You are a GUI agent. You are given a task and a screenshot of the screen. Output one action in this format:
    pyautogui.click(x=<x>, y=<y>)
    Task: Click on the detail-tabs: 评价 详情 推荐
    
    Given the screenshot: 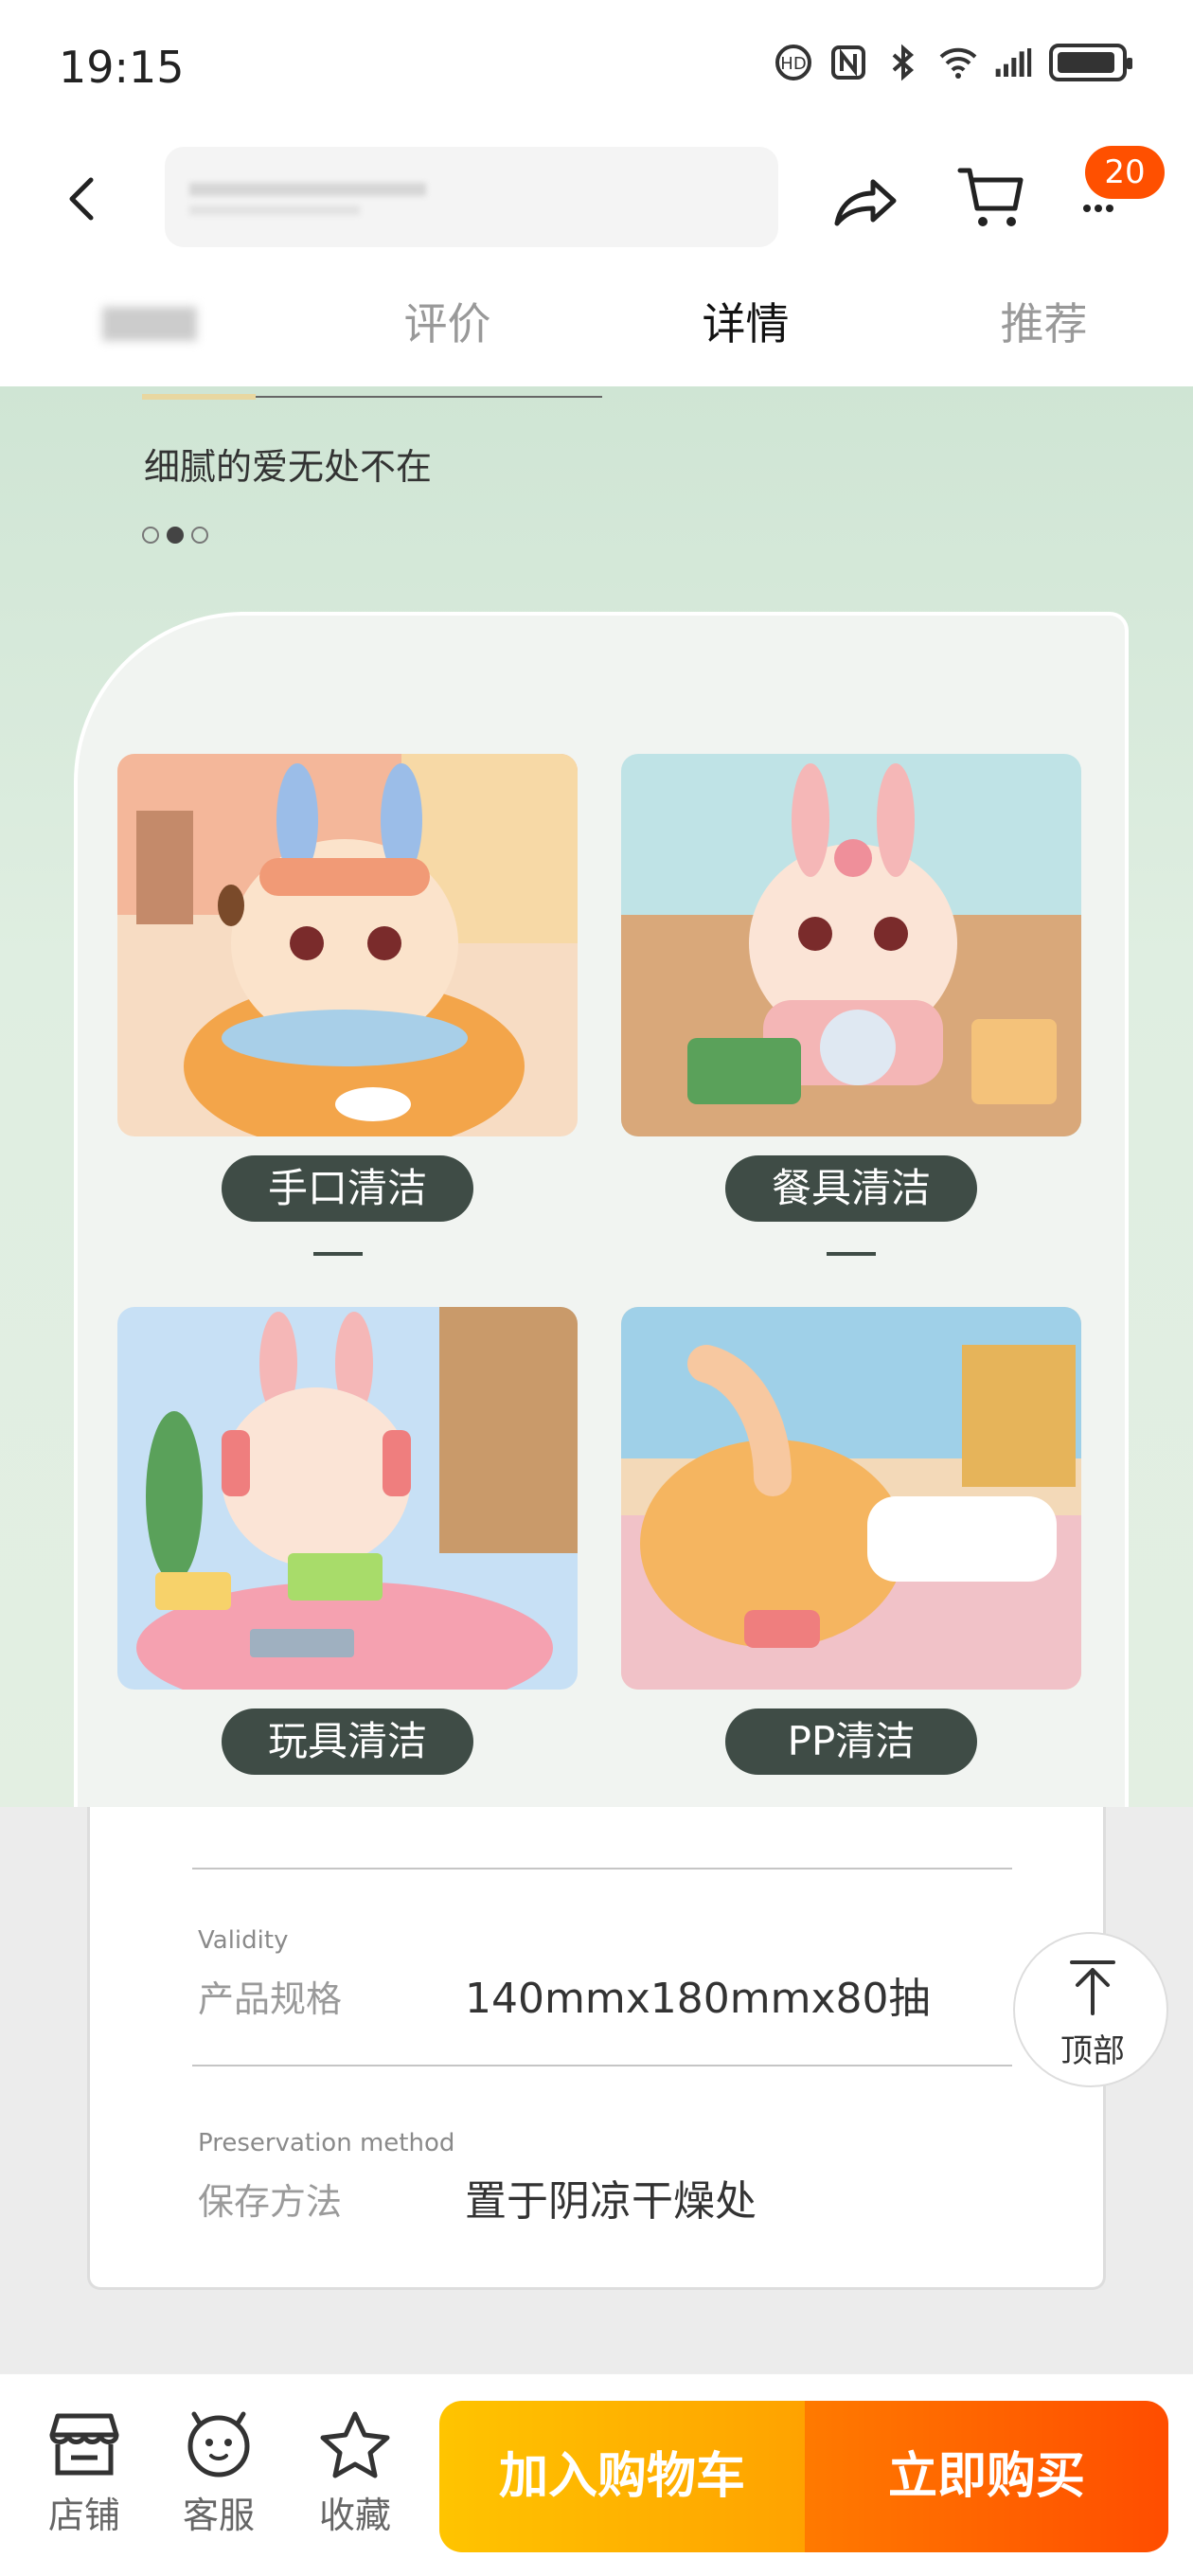 What is the action you would take?
    pyautogui.click(x=596, y=325)
    